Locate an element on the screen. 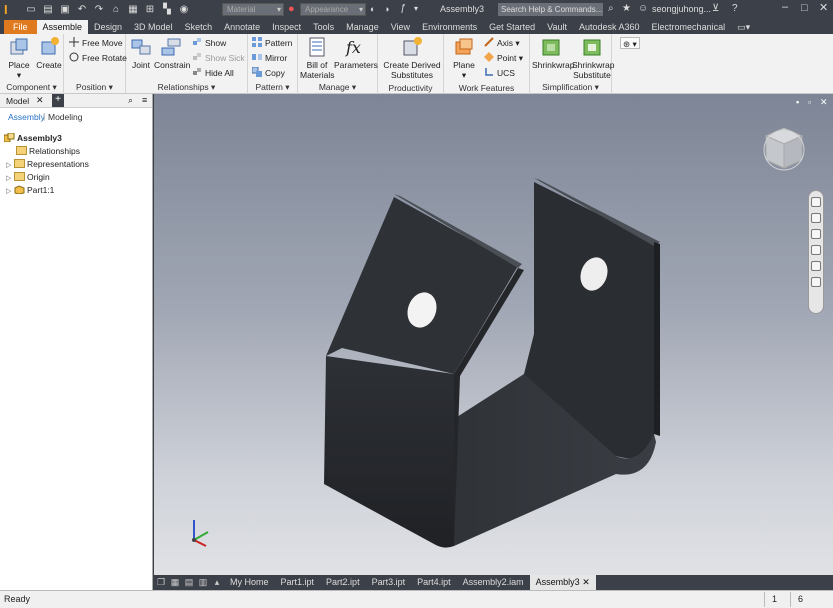 This screenshot has width=833, height=608. help-icon: ? is located at coordinates (735, 8).